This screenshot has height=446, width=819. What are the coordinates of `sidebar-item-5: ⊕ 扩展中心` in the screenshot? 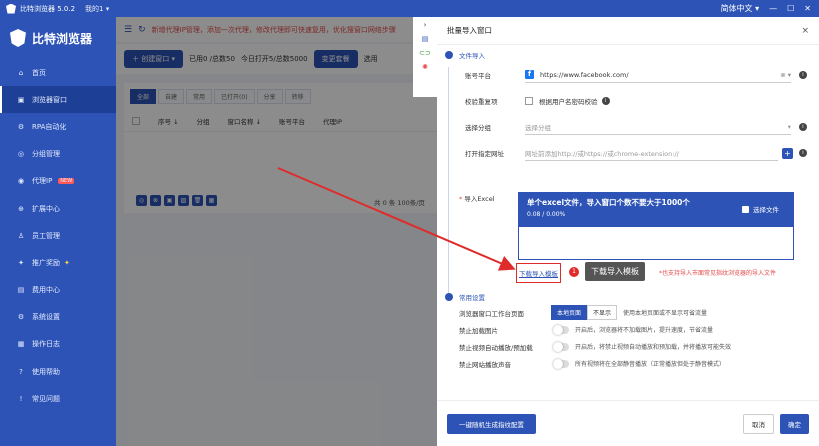 It's located at (58, 208).